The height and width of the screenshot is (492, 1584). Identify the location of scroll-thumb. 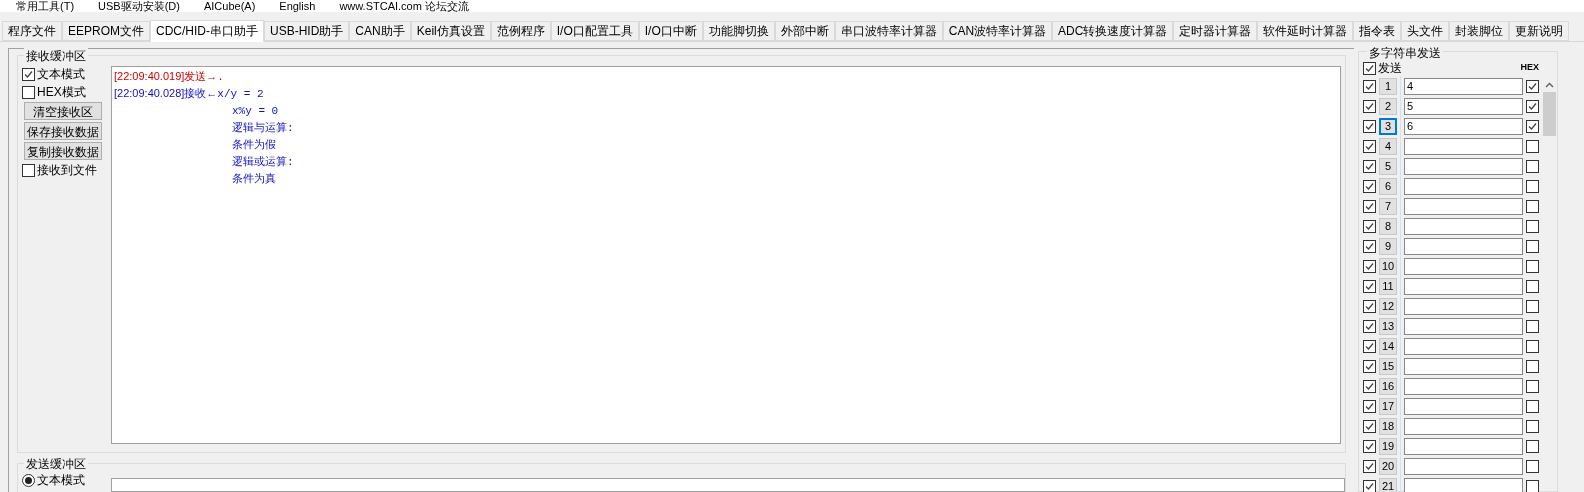
(1549, 114).